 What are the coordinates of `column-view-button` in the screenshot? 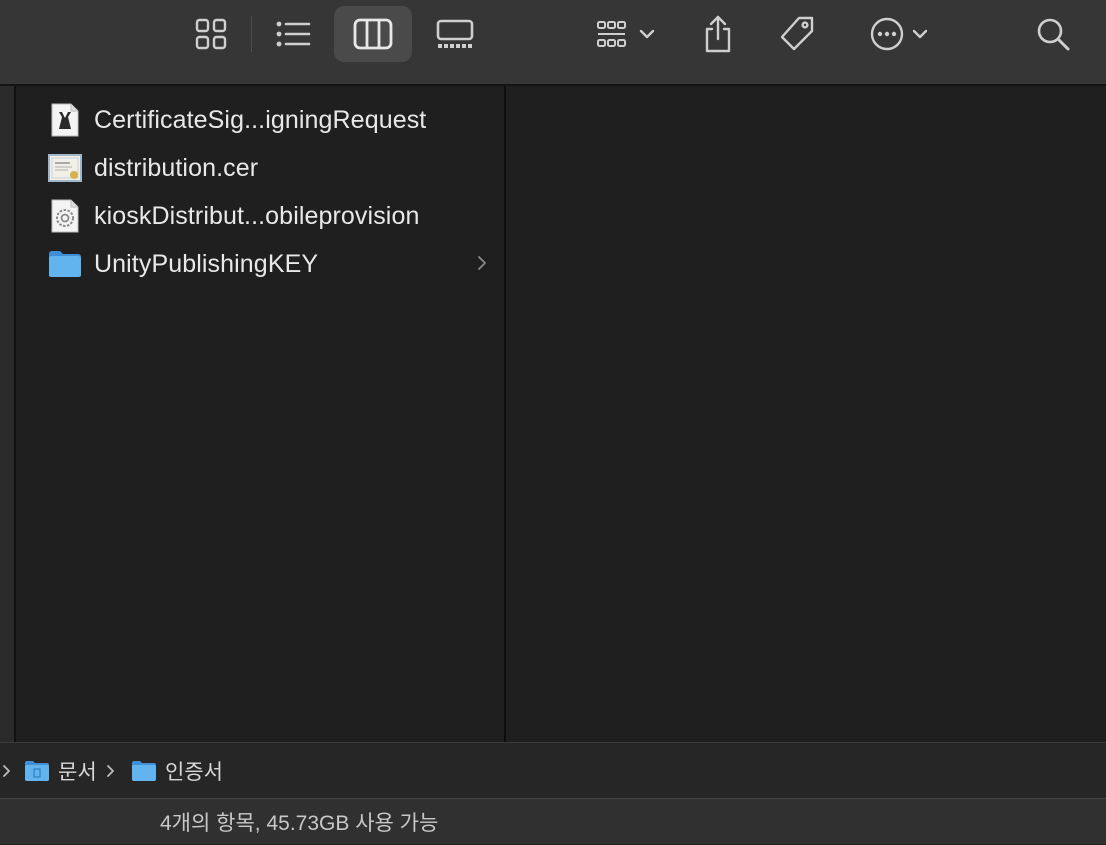 It's located at (373, 34).